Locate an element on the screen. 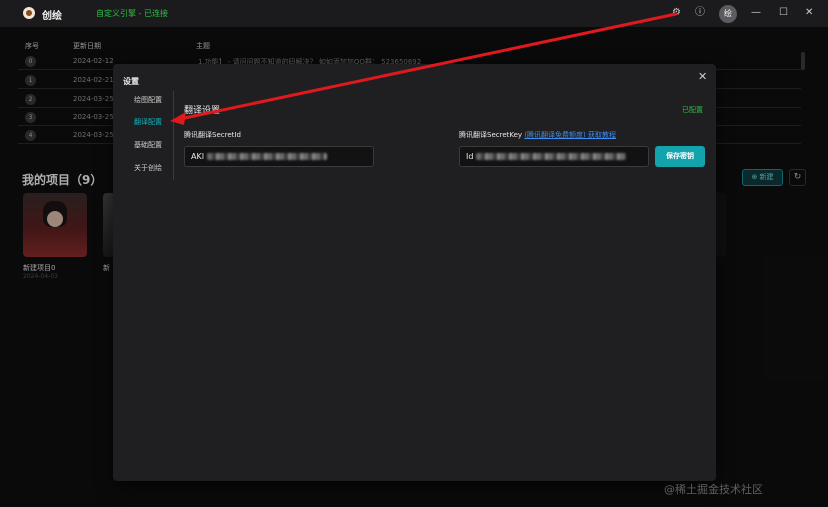 The image size is (828, 507). secret-id-input: AKI is located at coordinates (279, 156).